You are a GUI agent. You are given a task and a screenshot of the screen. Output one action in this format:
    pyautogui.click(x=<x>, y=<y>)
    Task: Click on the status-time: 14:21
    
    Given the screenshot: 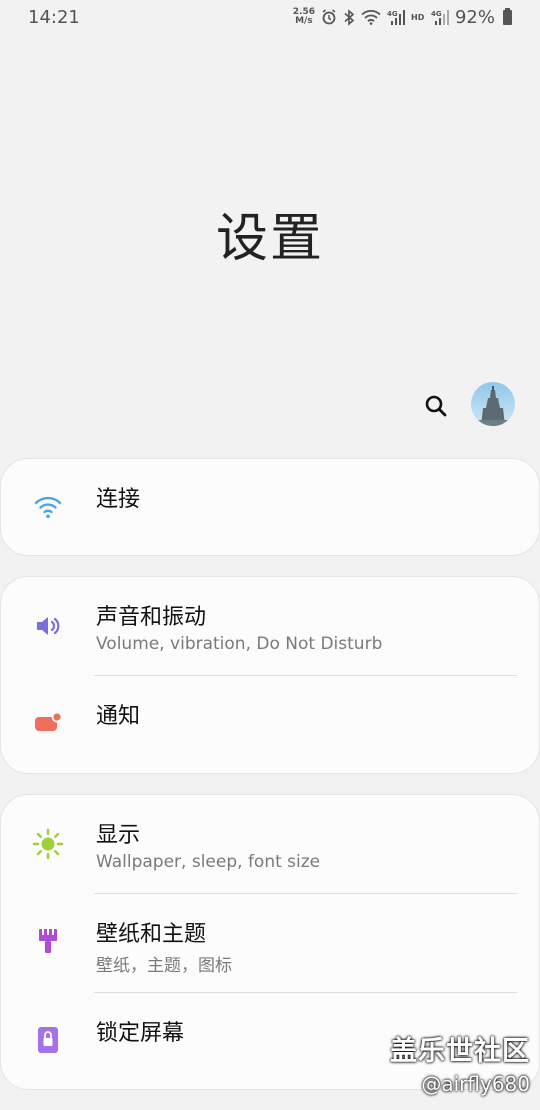 What is the action you would take?
    pyautogui.click(x=54, y=17)
    